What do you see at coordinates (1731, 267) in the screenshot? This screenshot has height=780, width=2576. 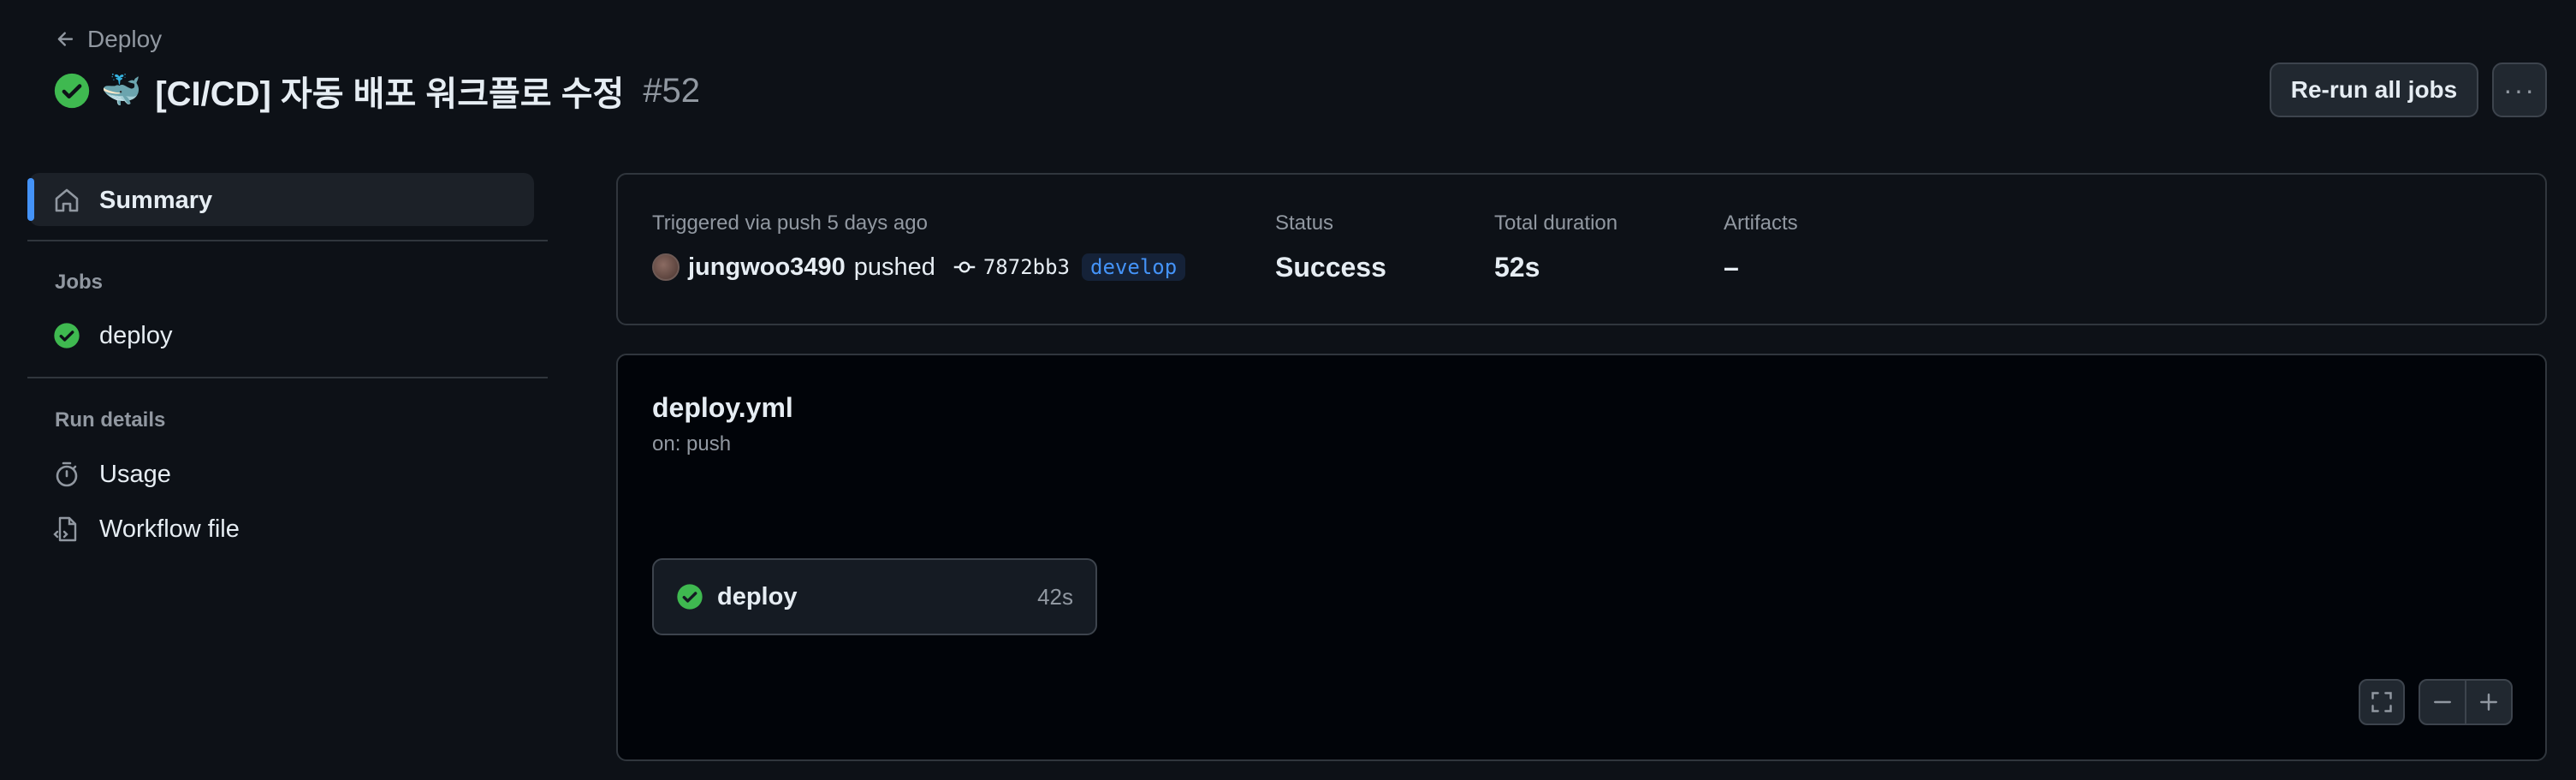 I see `artifacts-value: –` at bounding box center [1731, 267].